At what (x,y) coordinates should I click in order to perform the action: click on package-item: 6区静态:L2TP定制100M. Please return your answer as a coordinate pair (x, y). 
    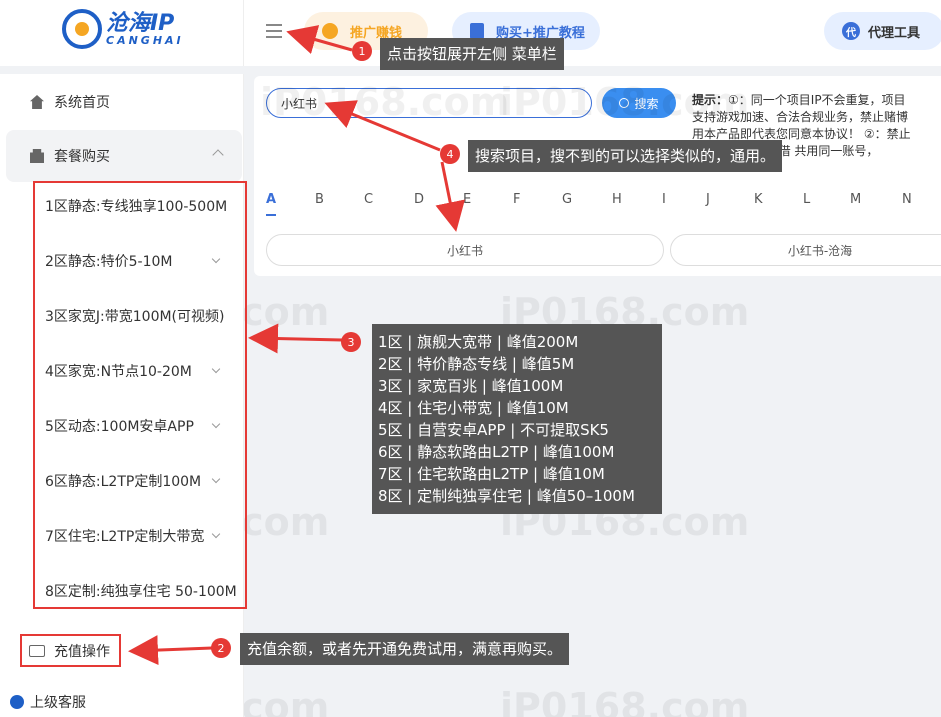
    Looking at the image, I should click on (145, 481).